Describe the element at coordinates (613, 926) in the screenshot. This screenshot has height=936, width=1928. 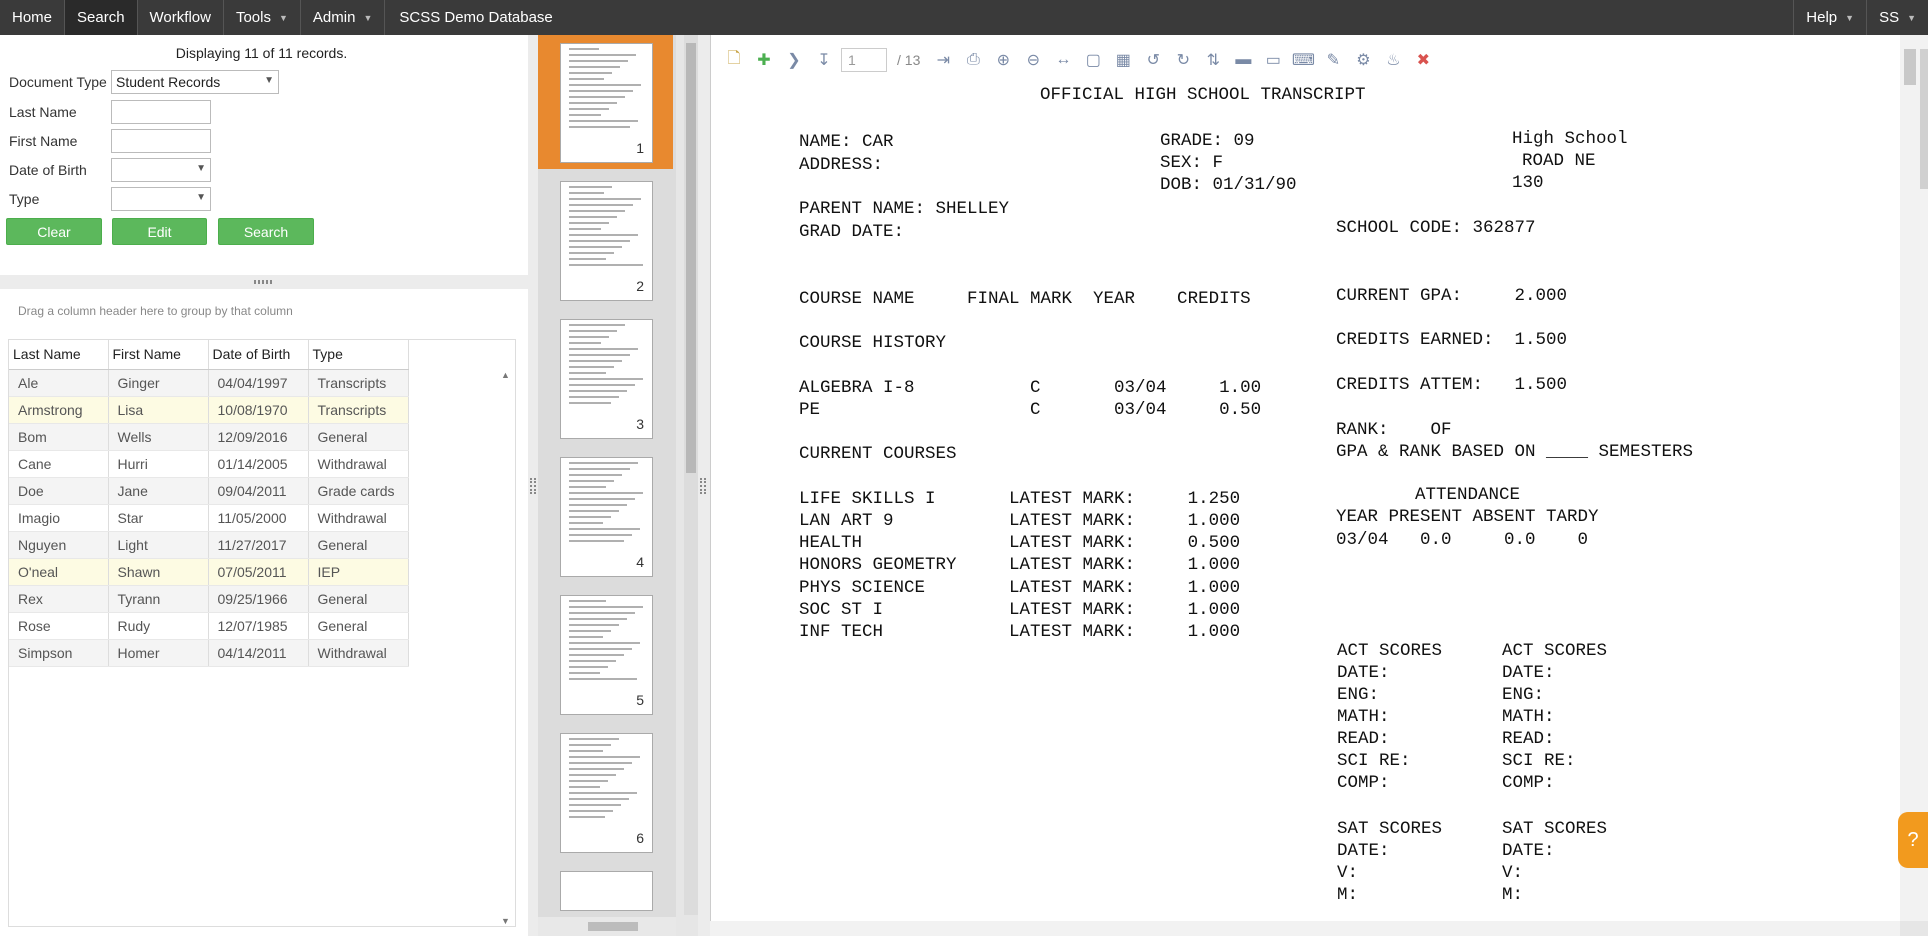
I see `thumbnail-h-scroll-thumb` at that location.